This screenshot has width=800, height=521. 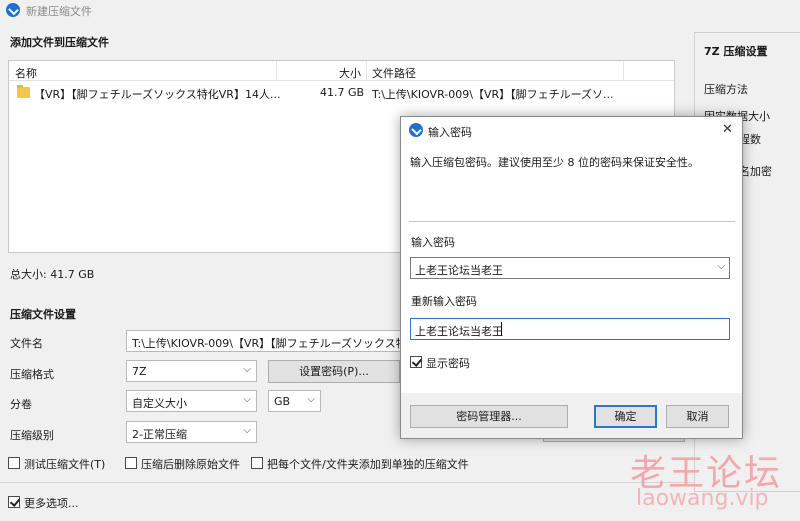 What do you see at coordinates (755, 171) in the screenshot?
I see `encrypt-names-label: 名加密` at bounding box center [755, 171].